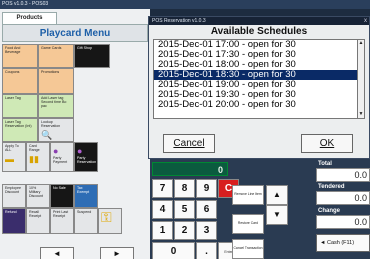 Image resolution: width=370 pixels, height=259 pixels. Describe the element at coordinates (179, 21) in the screenshot. I see `dialog-title: POS Reservation v1.0.3` at that location.